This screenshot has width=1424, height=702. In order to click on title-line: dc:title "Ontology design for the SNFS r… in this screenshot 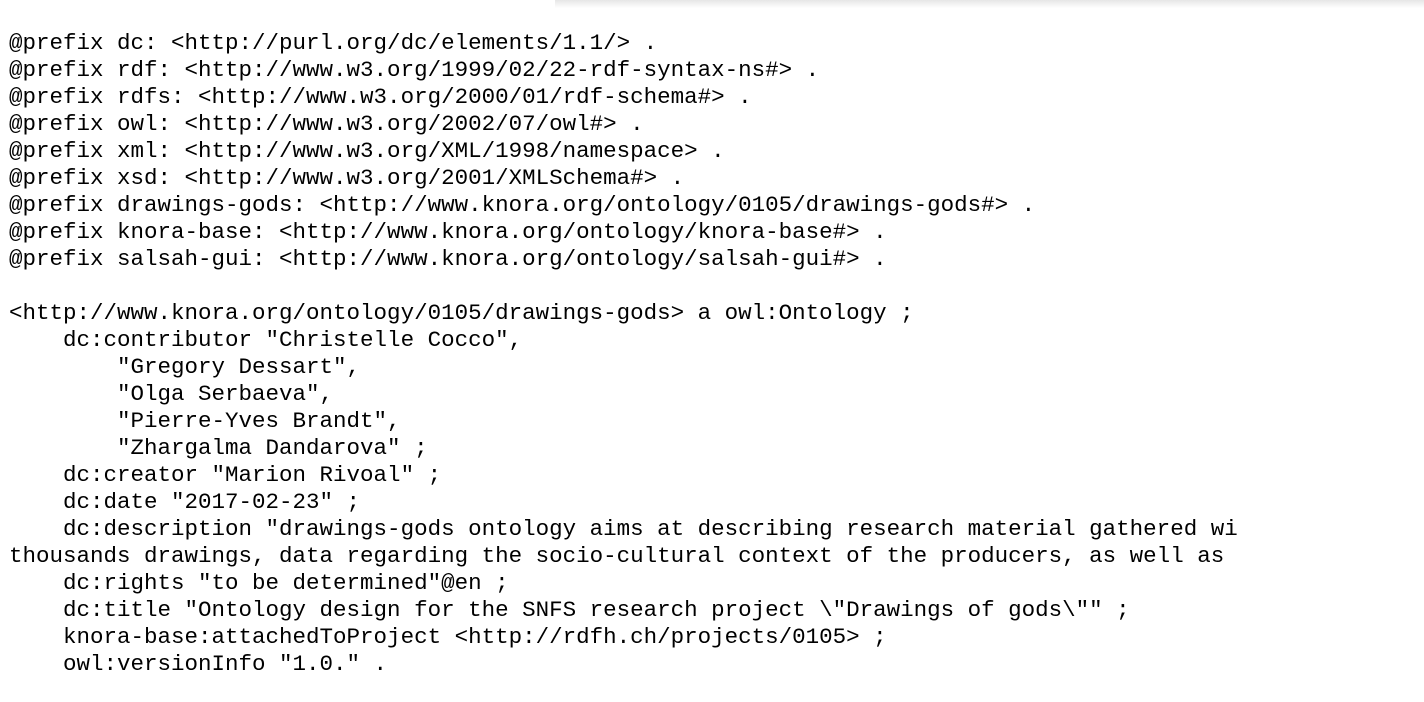, I will do `click(569, 610)`.